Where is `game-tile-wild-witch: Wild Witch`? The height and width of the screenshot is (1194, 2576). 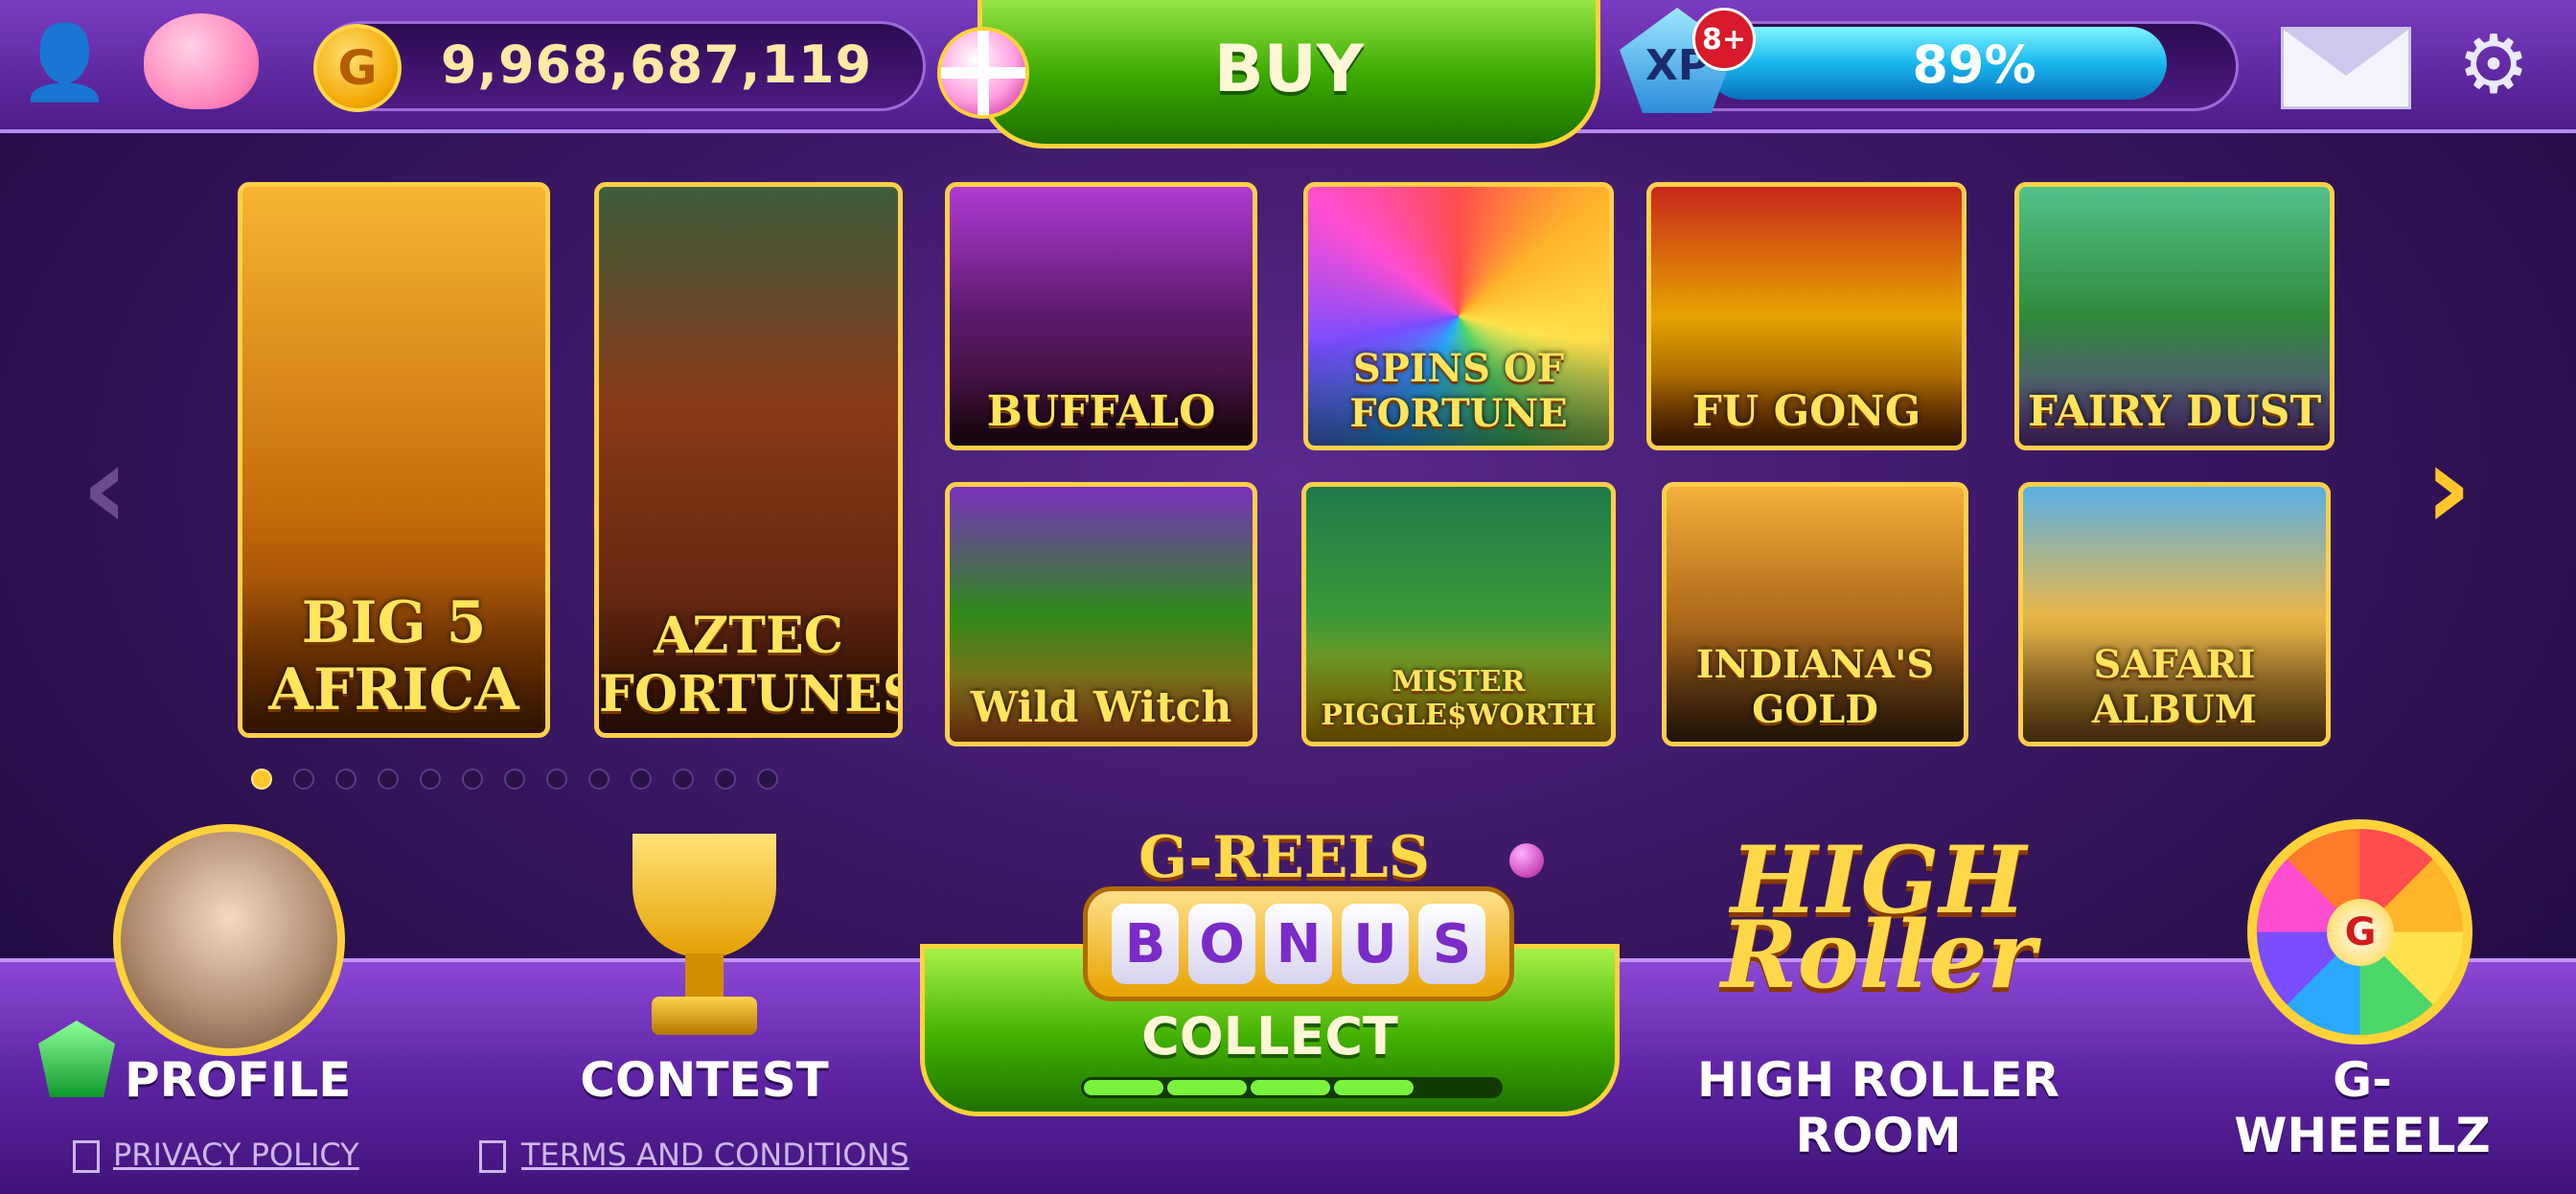 game-tile-wild-witch: Wild Witch is located at coordinates (1101, 614).